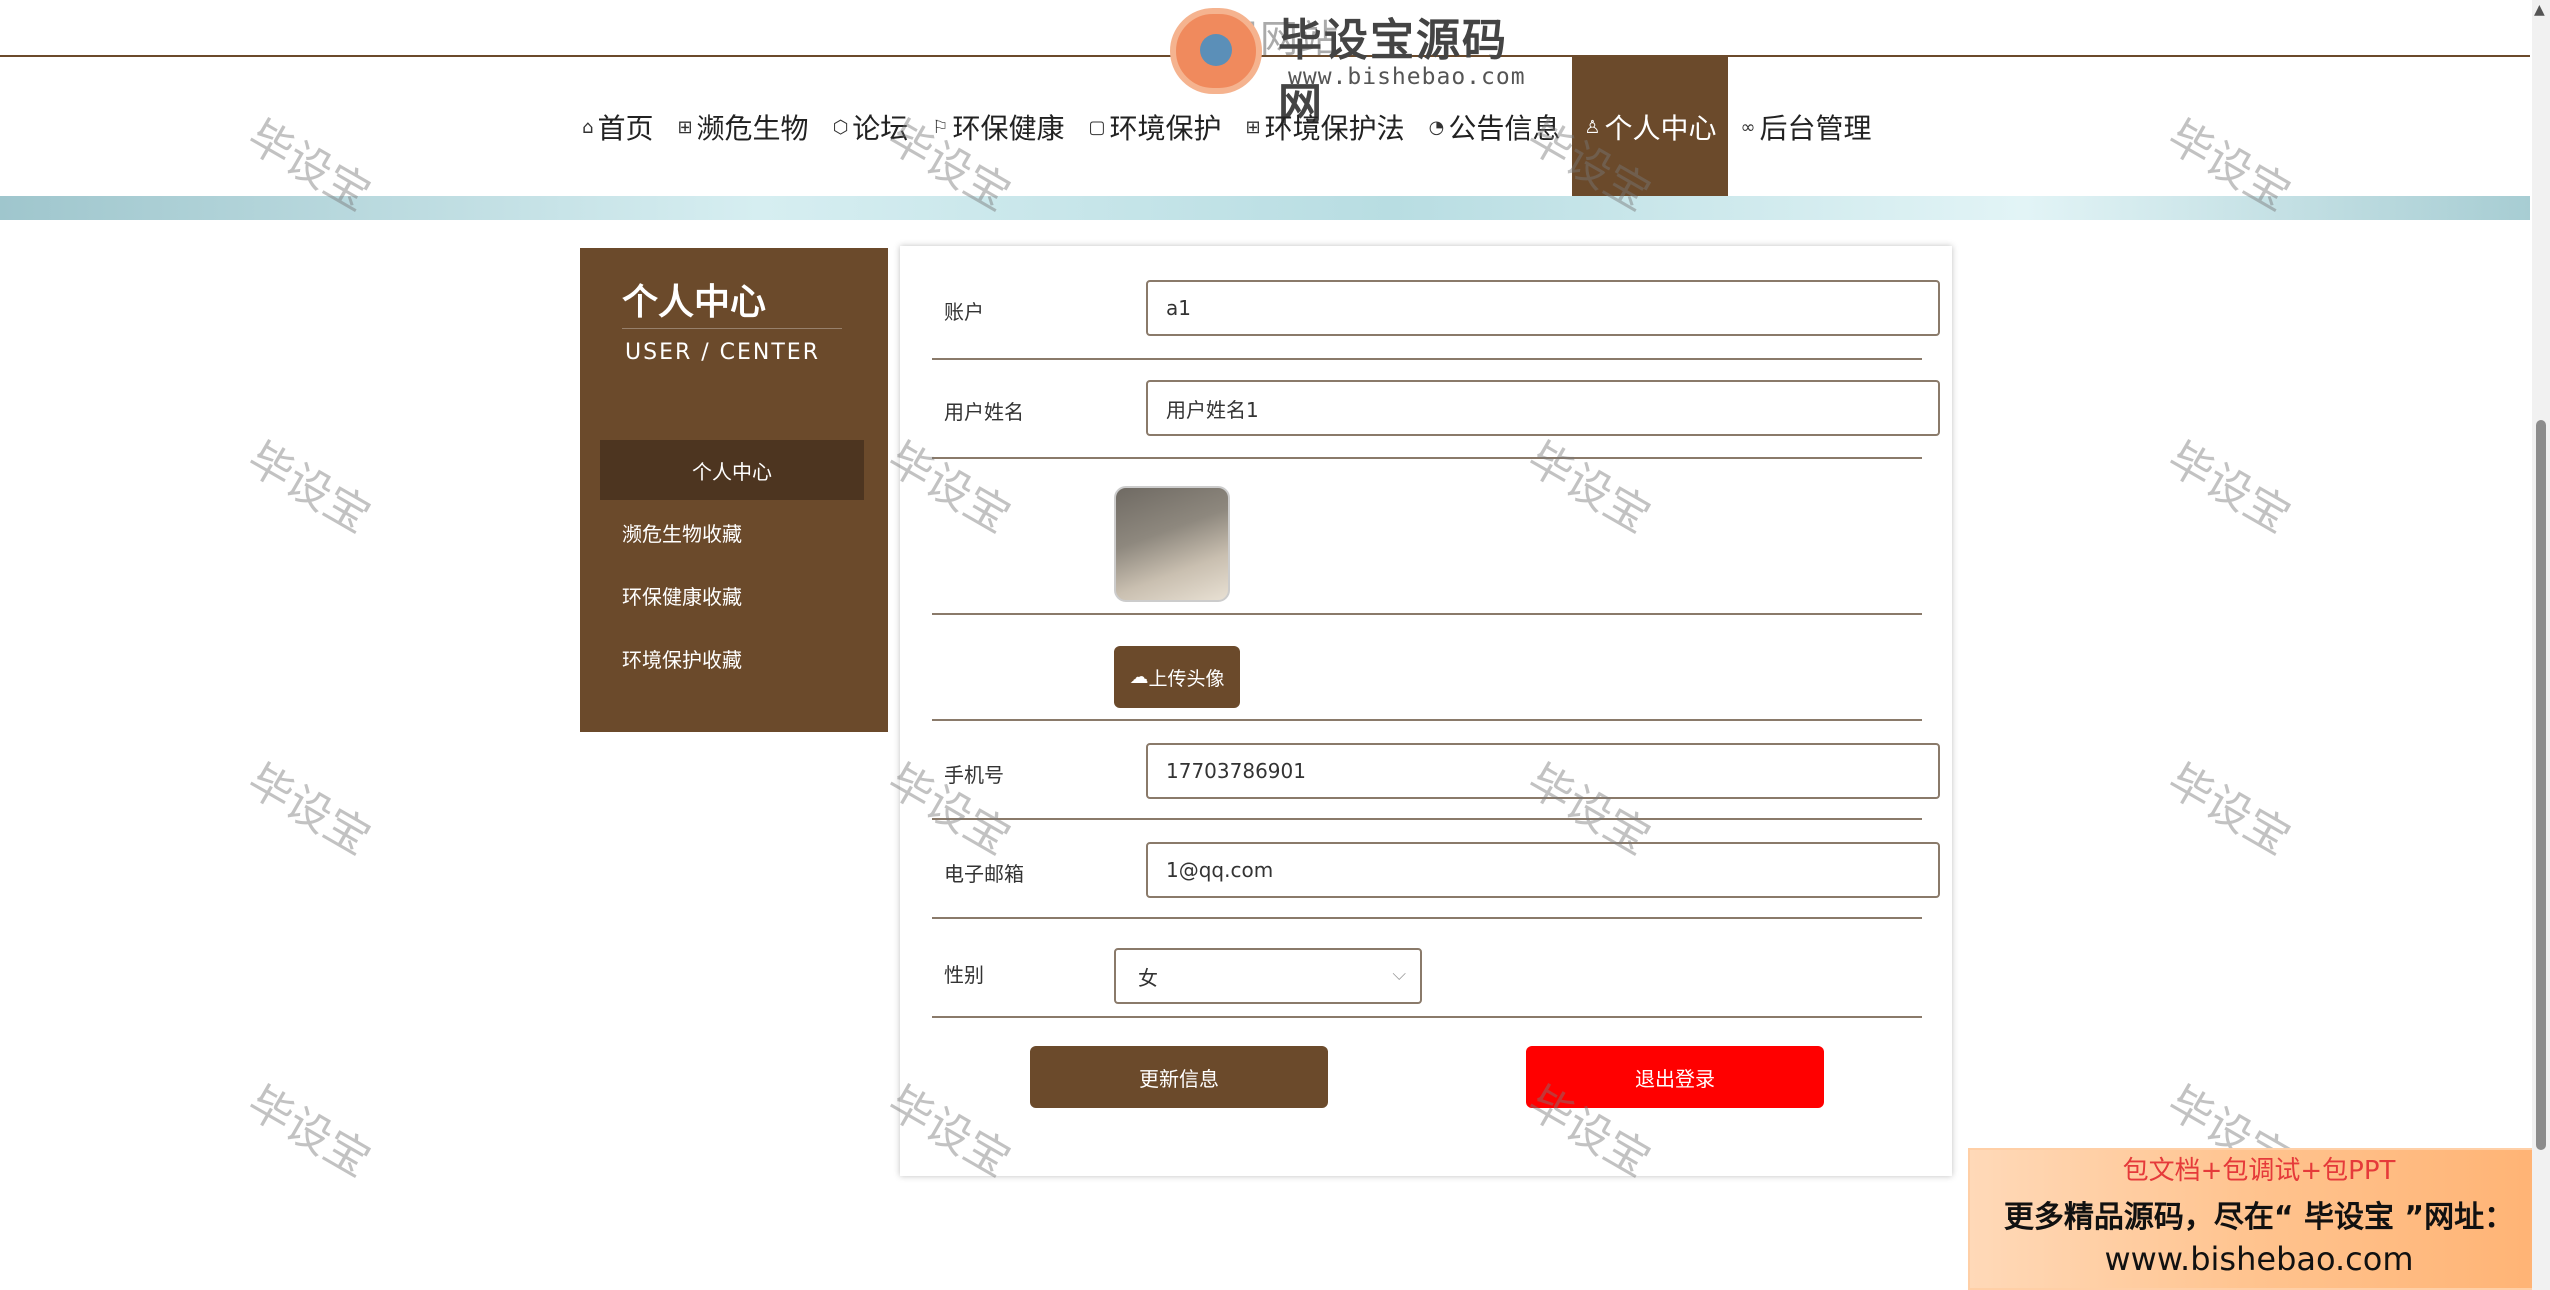 The width and height of the screenshot is (2550, 1290). Describe the element at coordinates (1097, 127) in the screenshot. I see `file-icon: ▢` at that location.